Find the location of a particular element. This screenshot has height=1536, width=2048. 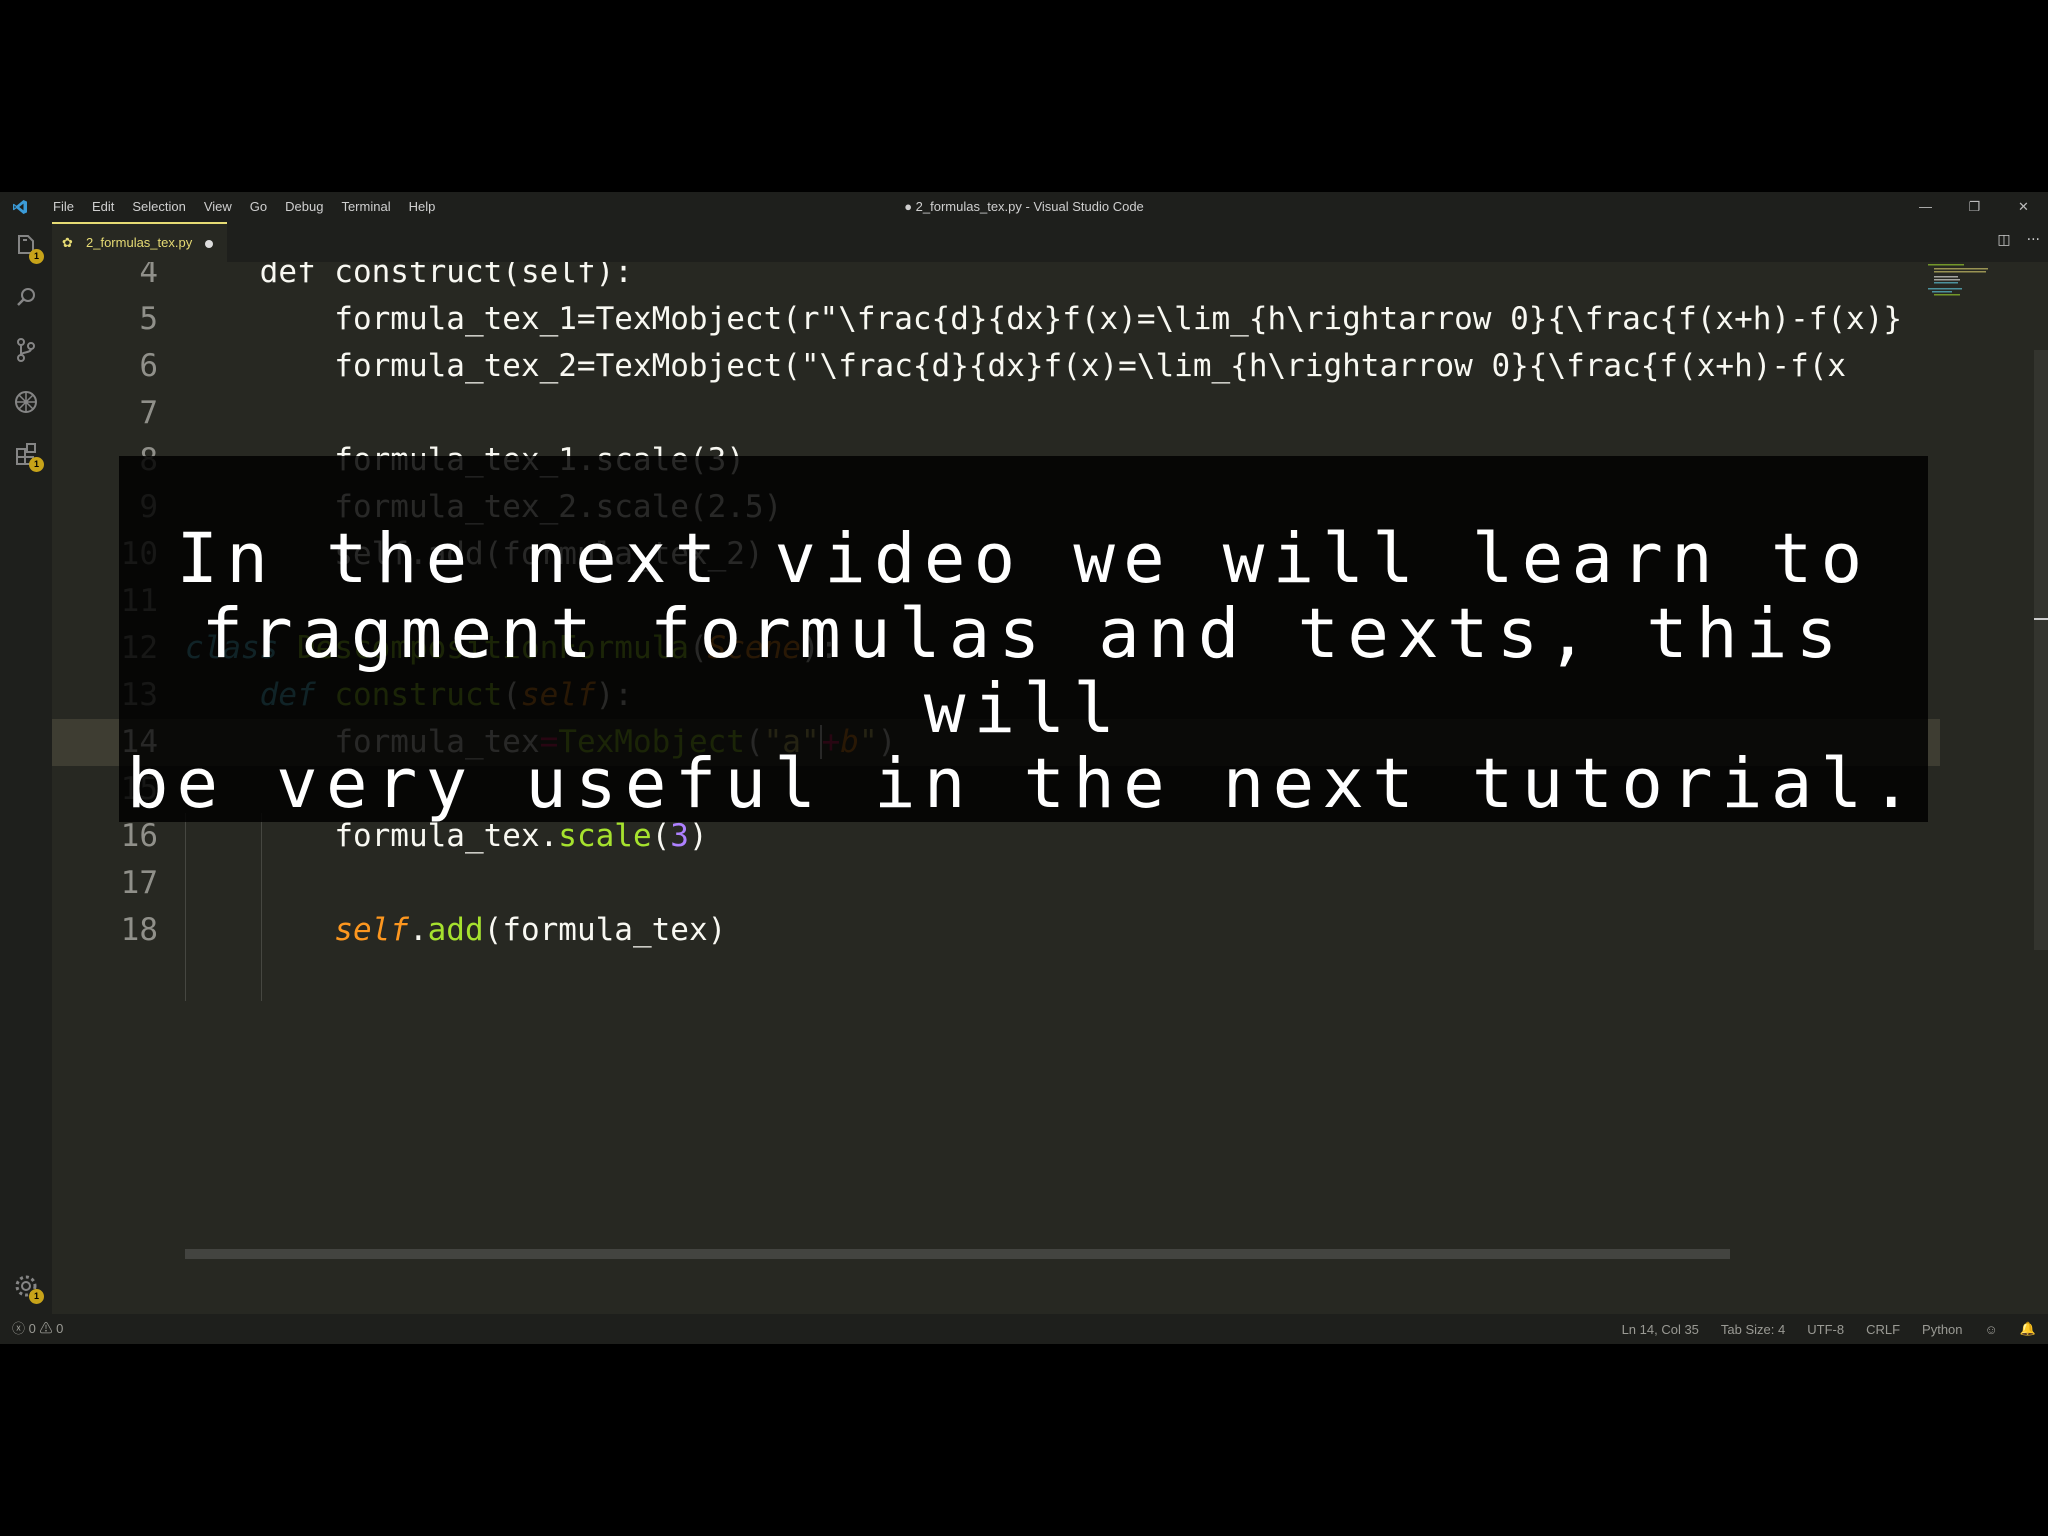

cursor-position: Ln 14, Col 35 is located at coordinates (1660, 1329).